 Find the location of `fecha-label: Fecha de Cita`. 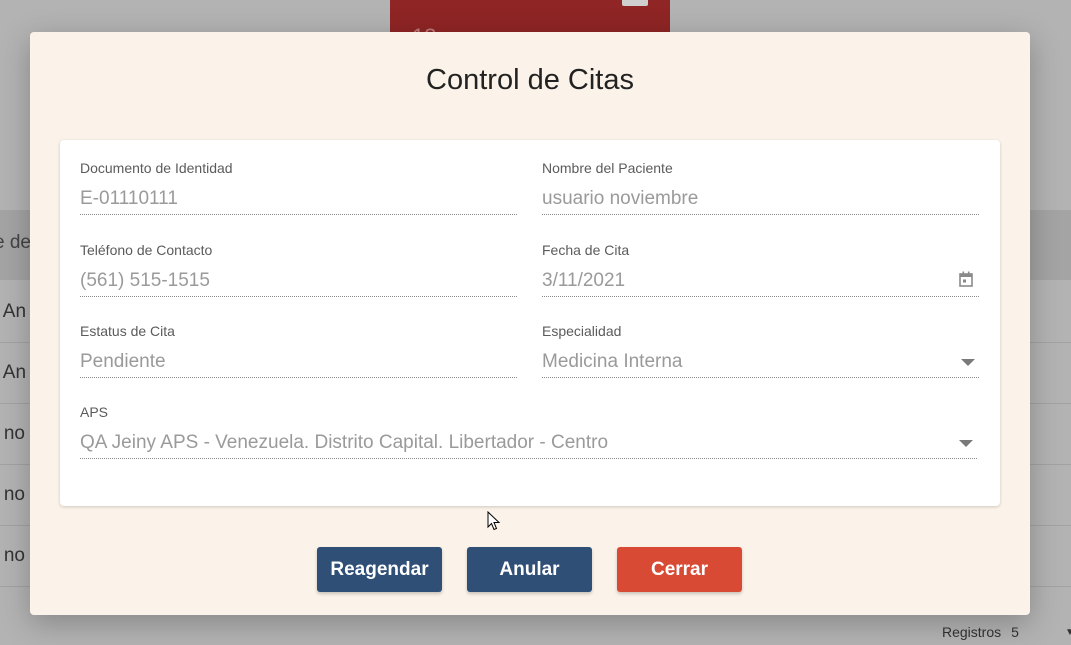

fecha-label: Fecha de Cita is located at coordinates (586, 250).